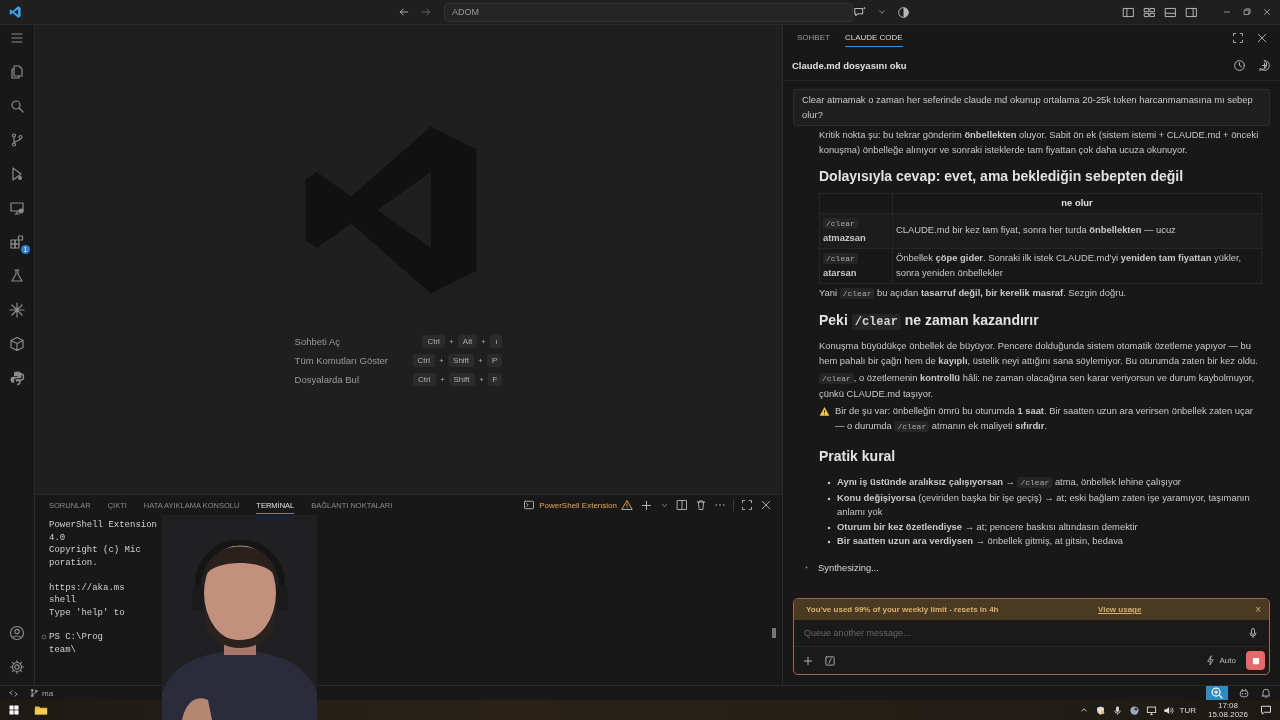 This screenshot has width=1280, height=720. Describe the element at coordinates (1044, 419) in the screenshot. I see `paragraph: Bir de şu var: önbelleğin ömrü bu oturumda 1 saat. Bir saatten uzun ara verirsen önbellek zaten uçar — o durumda /clear atmanın ek maliyeti sıfırdır.` at that location.